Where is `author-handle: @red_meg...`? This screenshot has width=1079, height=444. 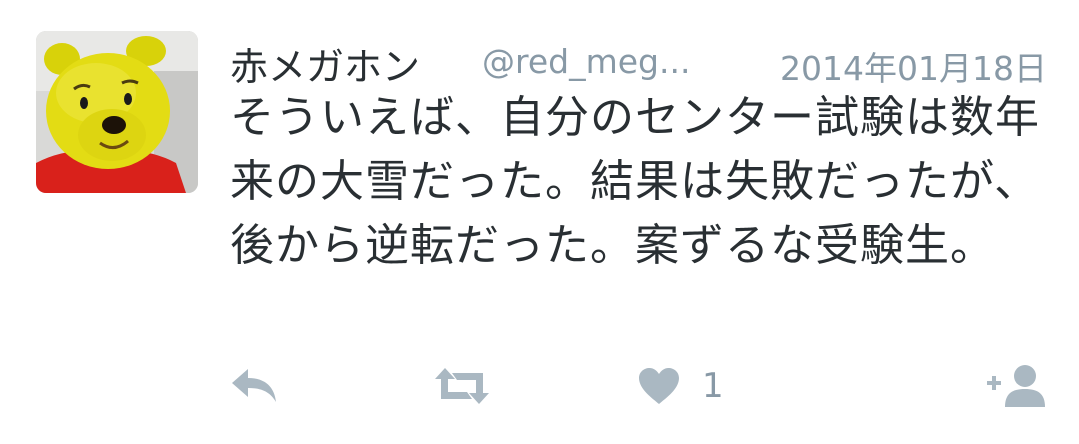 author-handle: @red_meg... is located at coordinates (586, 61).